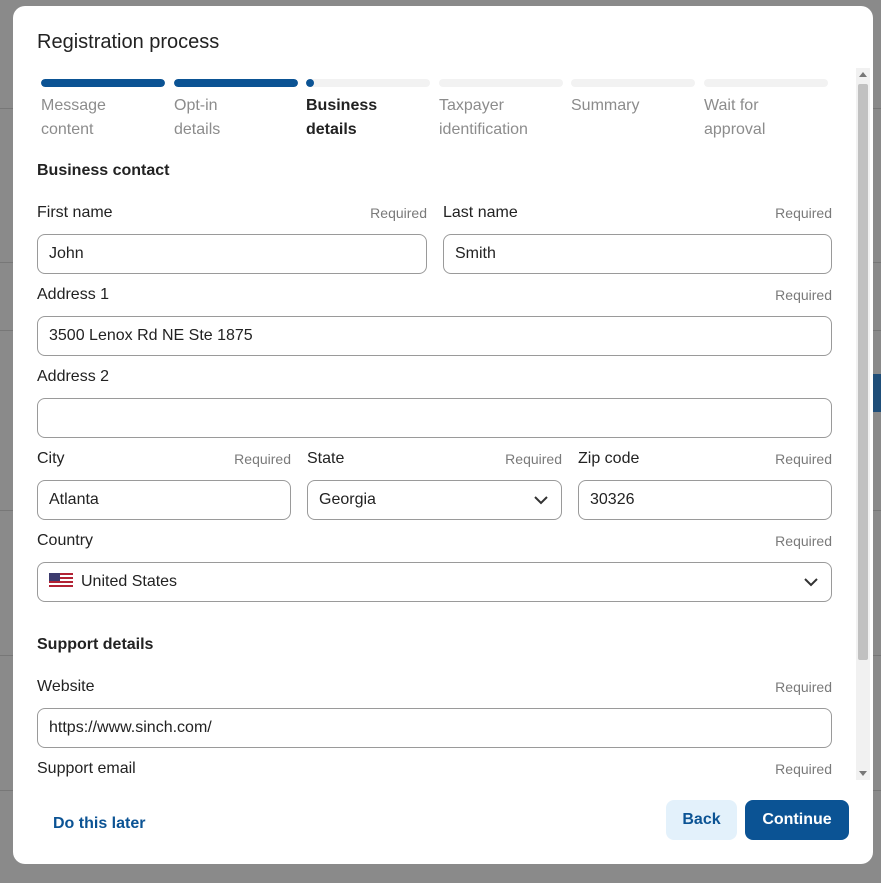  Describe the element at coordinates (232, 254) in the screenshot. I see `first-name-input: John` at that location.